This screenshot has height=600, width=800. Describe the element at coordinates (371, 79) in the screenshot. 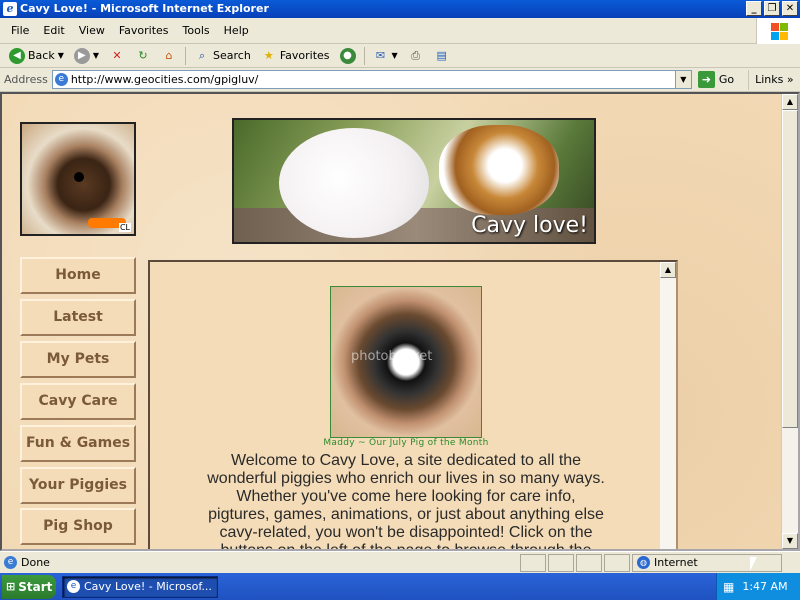

I see `address-input: e http://www.geocities.com/gpigluv/ ▼` at that location.